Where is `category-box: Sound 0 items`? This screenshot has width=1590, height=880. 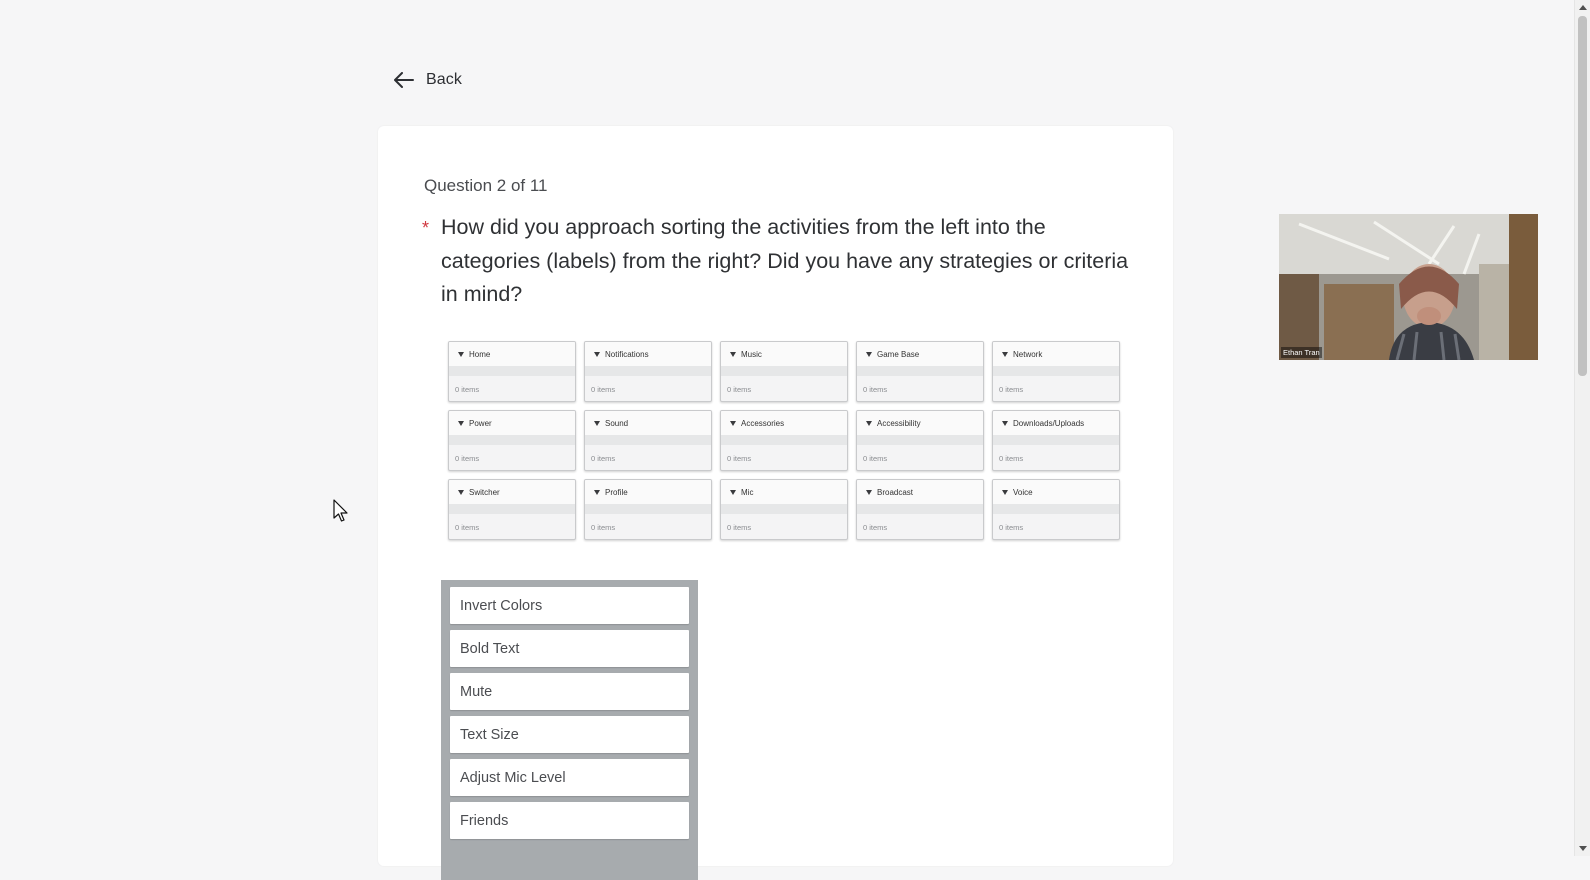
category-box: Sound 0 items is located at coordinates (648, 440).